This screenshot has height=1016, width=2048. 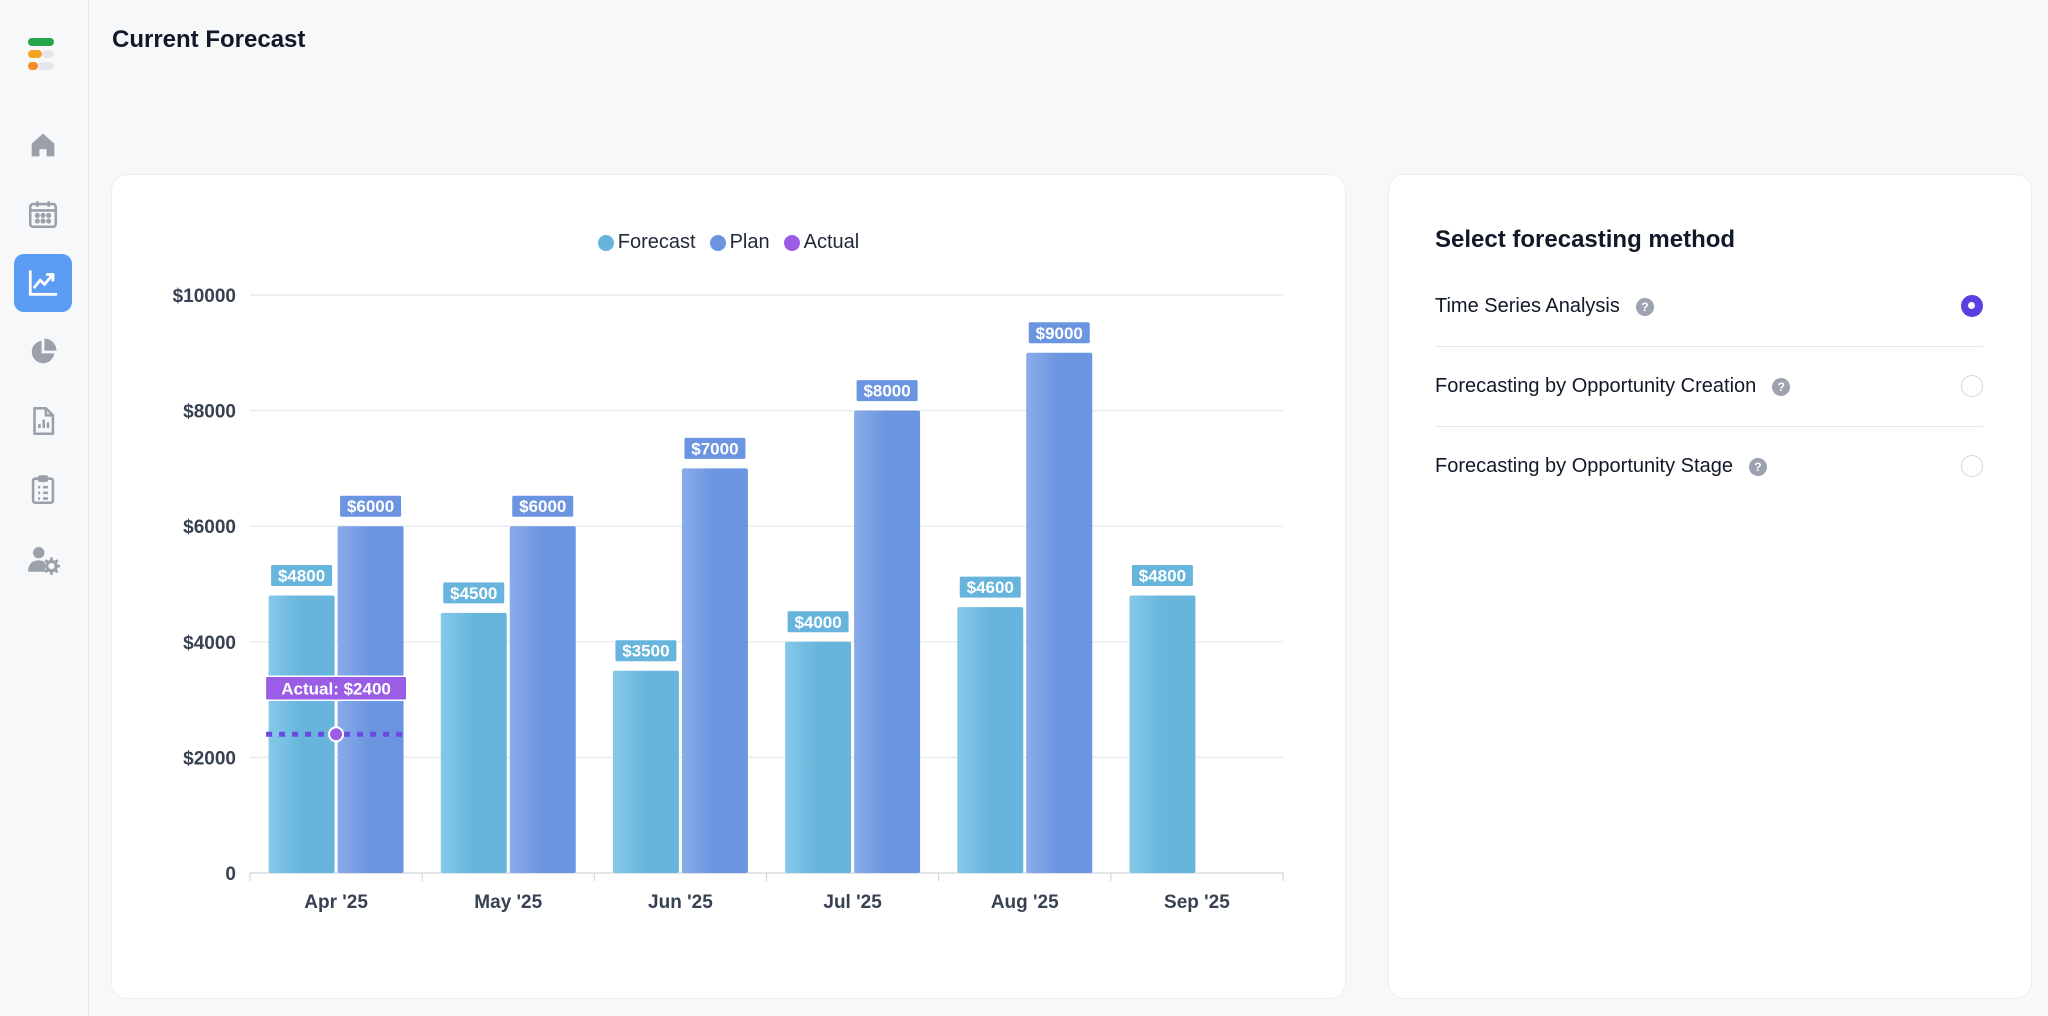 I want to click on y-tick-label: $4000, so click(x=209, y=643).